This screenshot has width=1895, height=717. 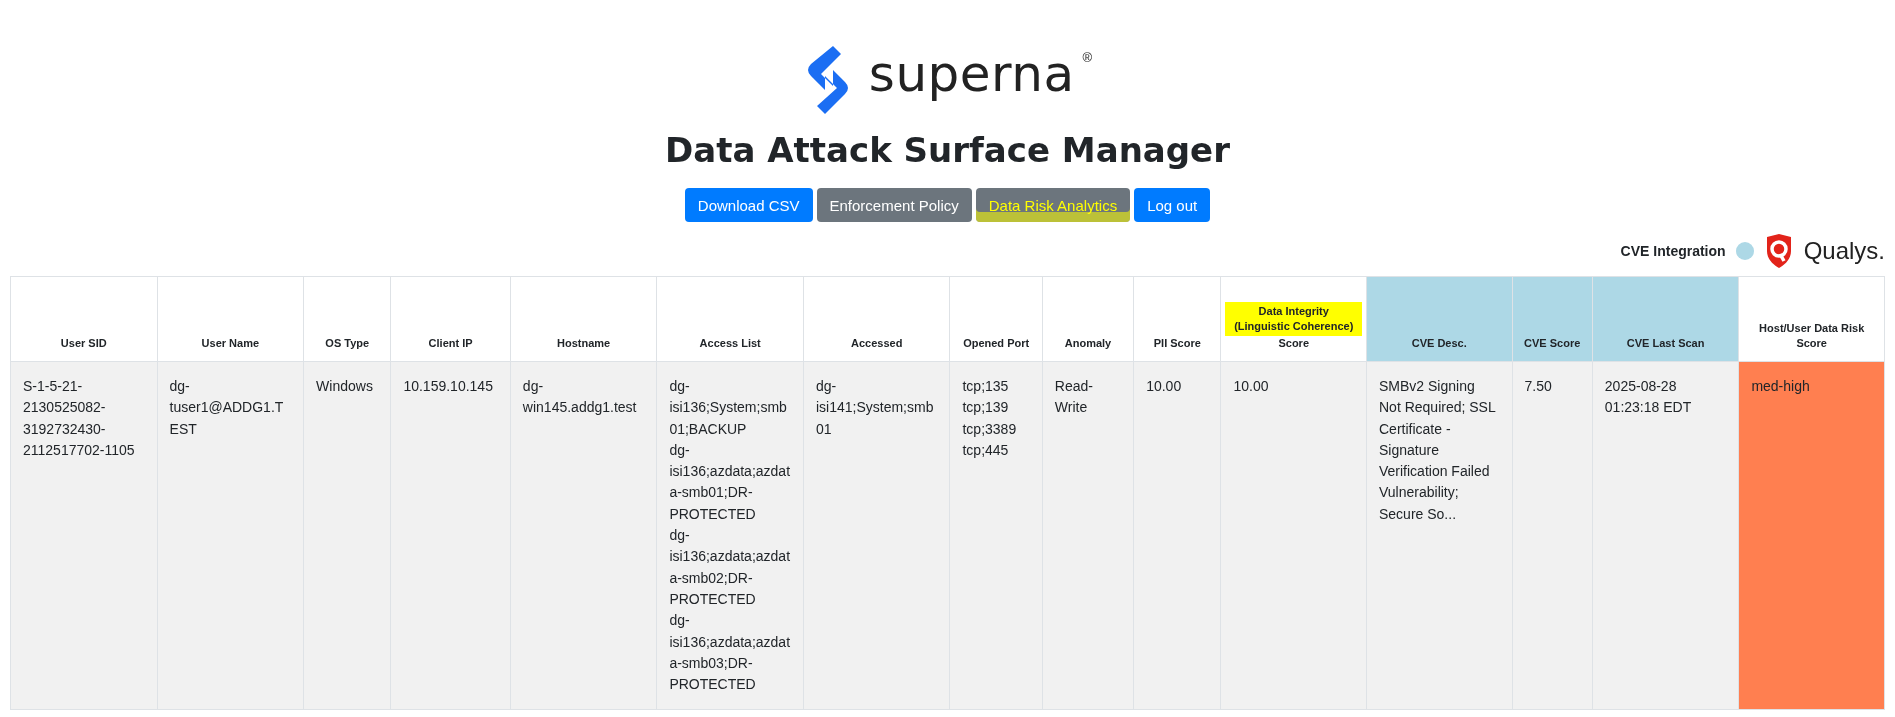 What do you see at coordinates (947, 150) in the screenshot?
I see `page-title: Data Attack Surface Manager` at bounding box center [947, 150].